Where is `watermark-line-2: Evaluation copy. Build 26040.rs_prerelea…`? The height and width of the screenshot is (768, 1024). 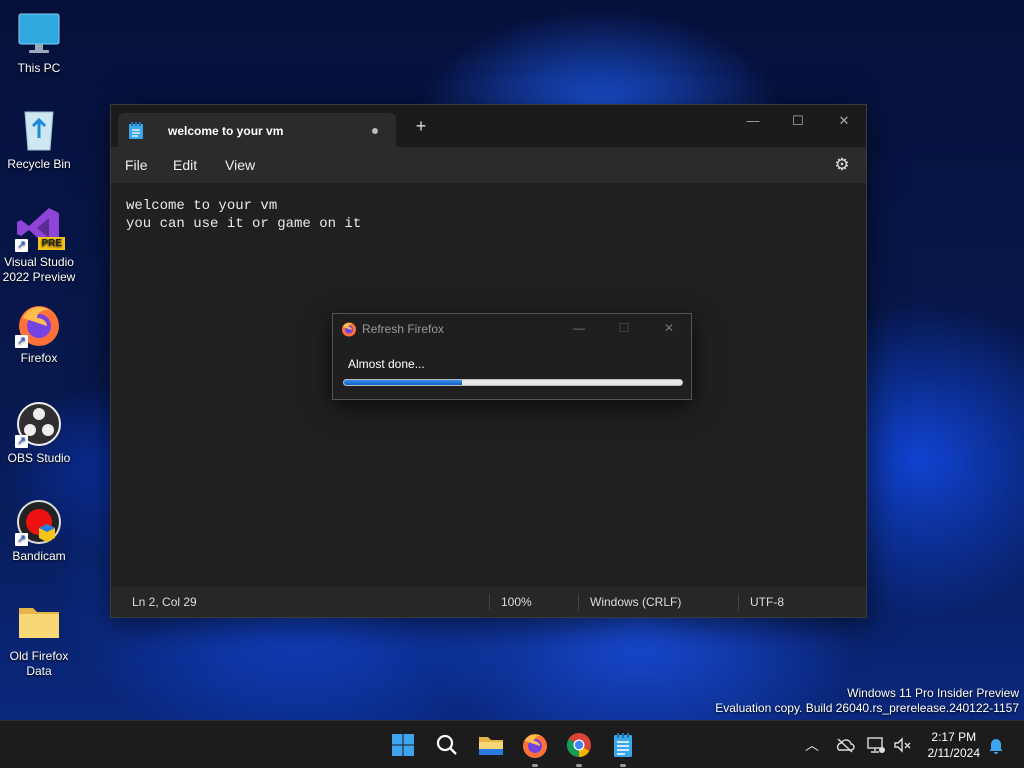 watermark-line-2: Evaluation copy. Build 26040.rs_prerelea… is located at coordinates (867, 708).